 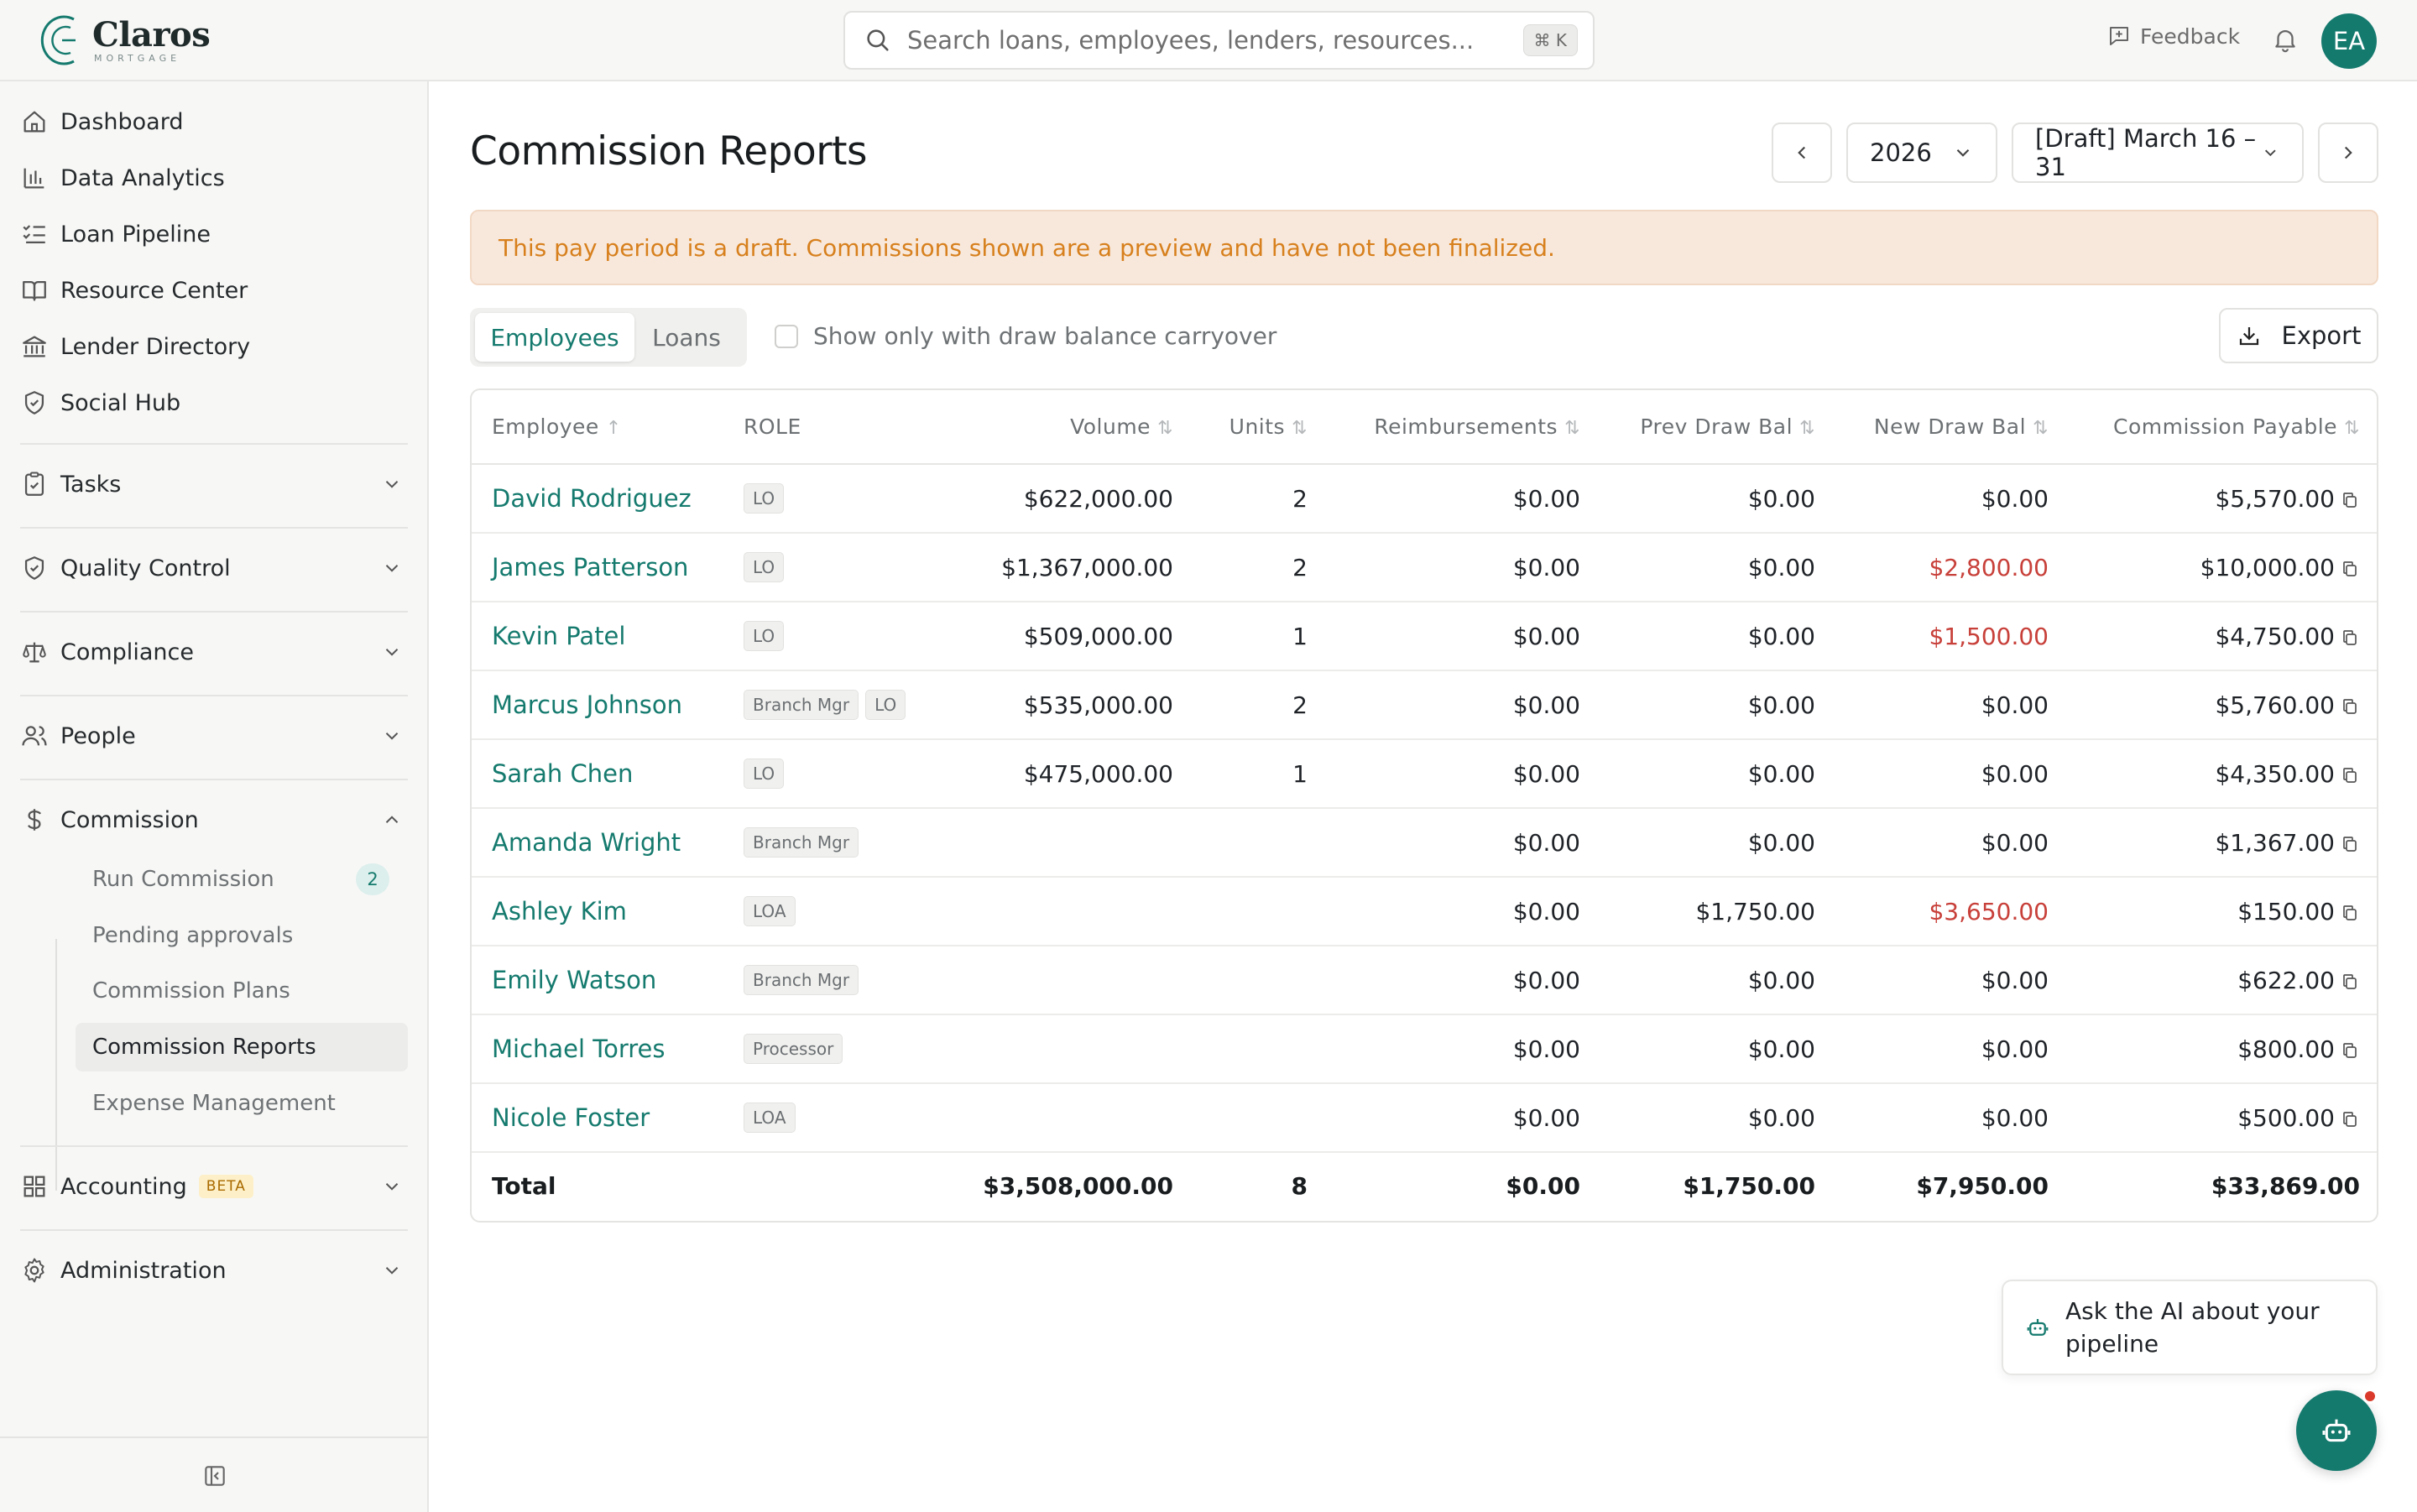 I want to click on draw-carryover-filter: Show only with draw balance carryover, so click(x=1025, y=336).